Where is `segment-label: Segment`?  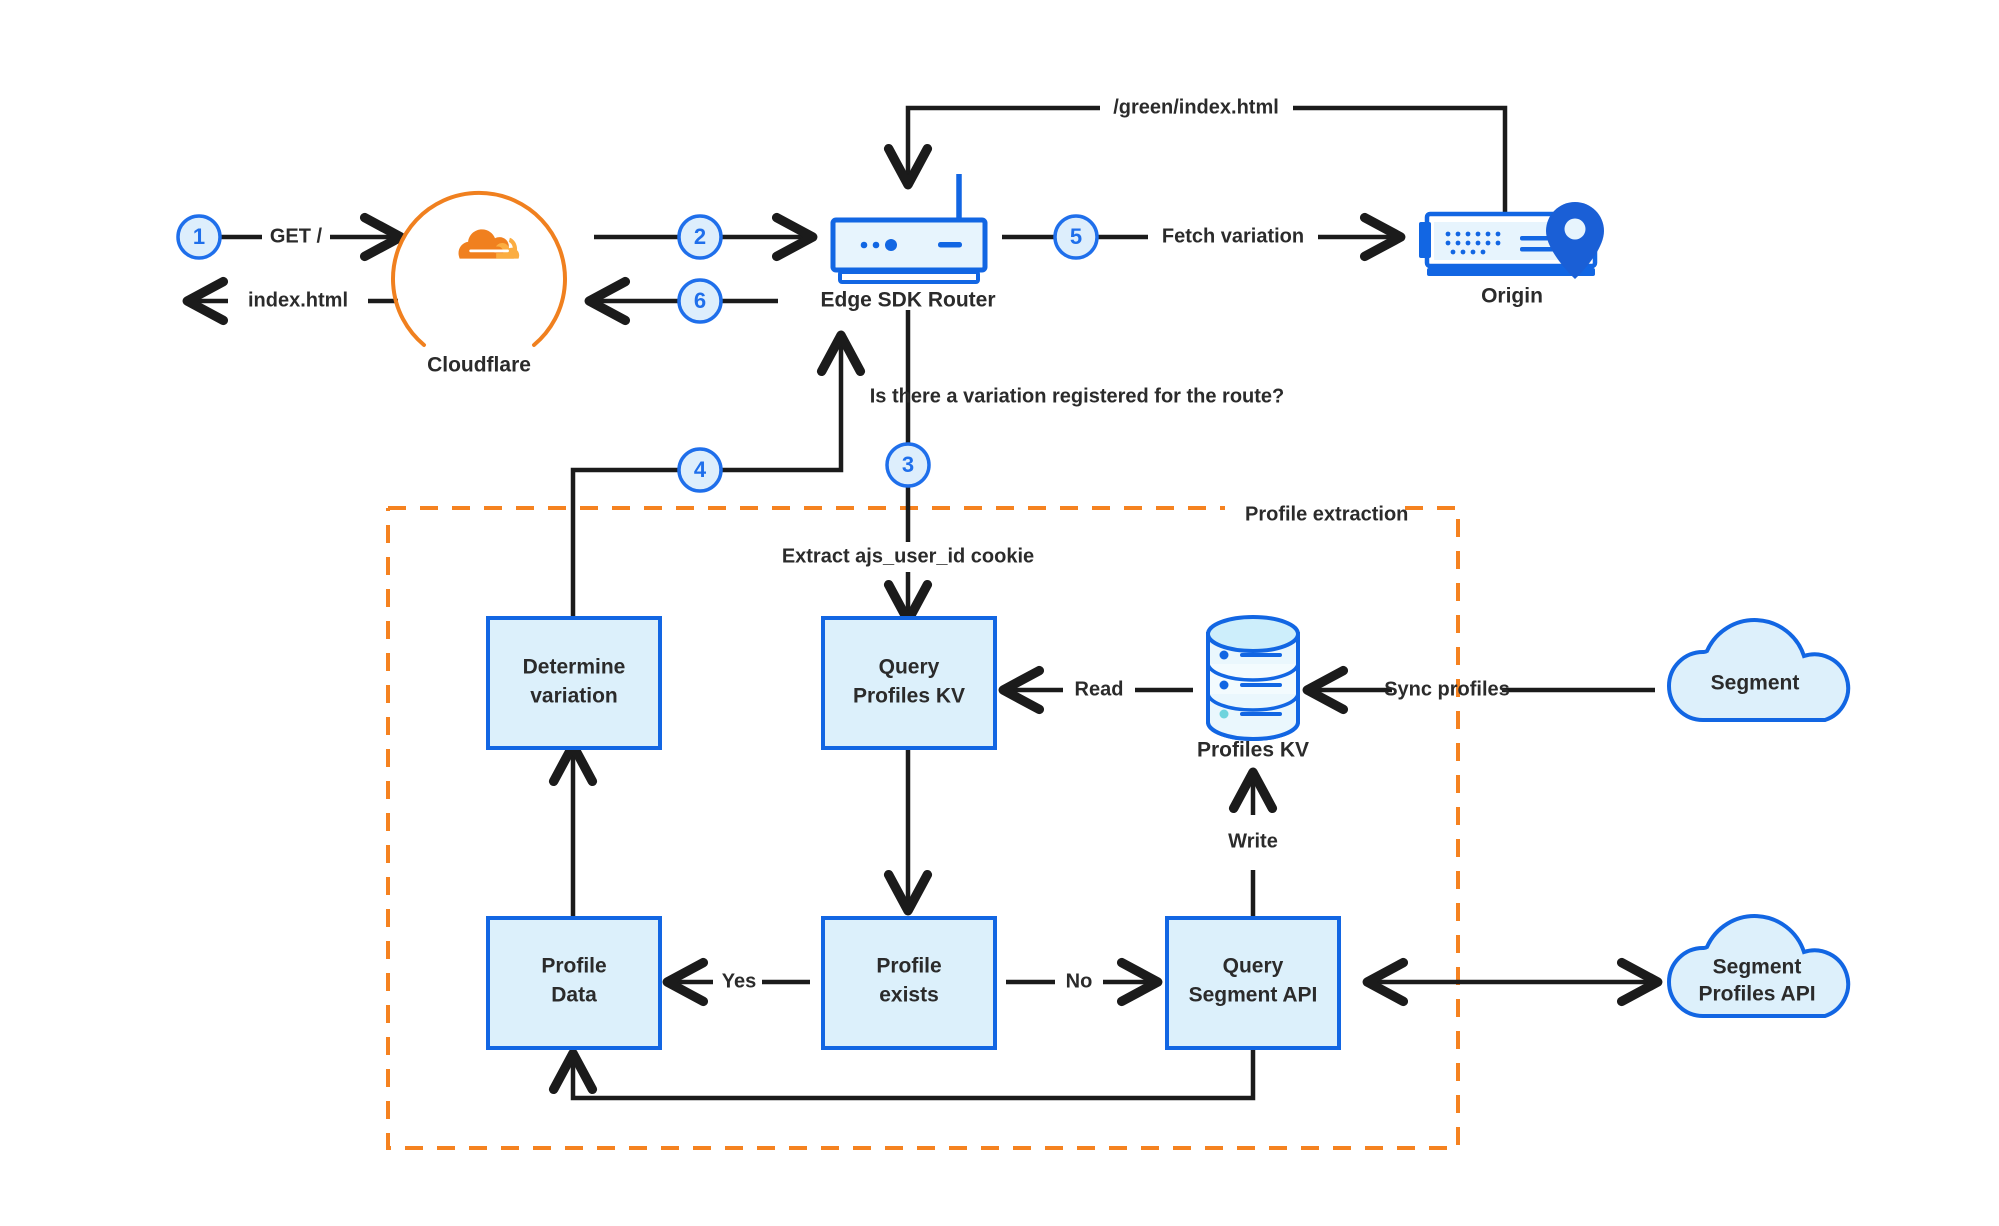
segment-label: Segment is located at coordinates (1755, 683).